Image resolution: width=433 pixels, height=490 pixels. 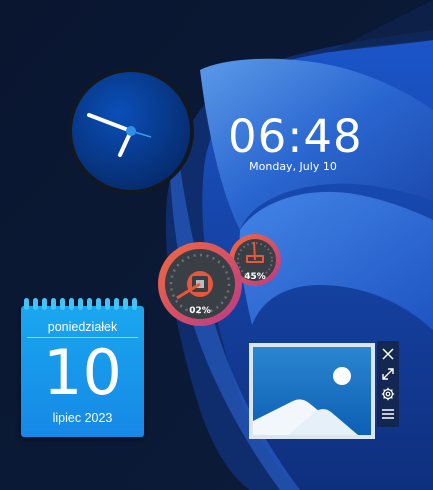 What do you see at coordinates (82, 372) in the screenshot?
I see `calendar-day: 10` at bounding box center [82, 372].